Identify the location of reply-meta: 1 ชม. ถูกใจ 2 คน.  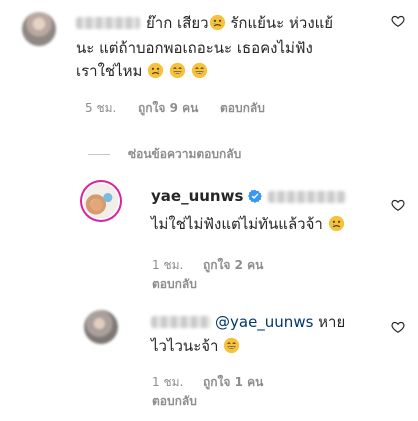
(207, 265).